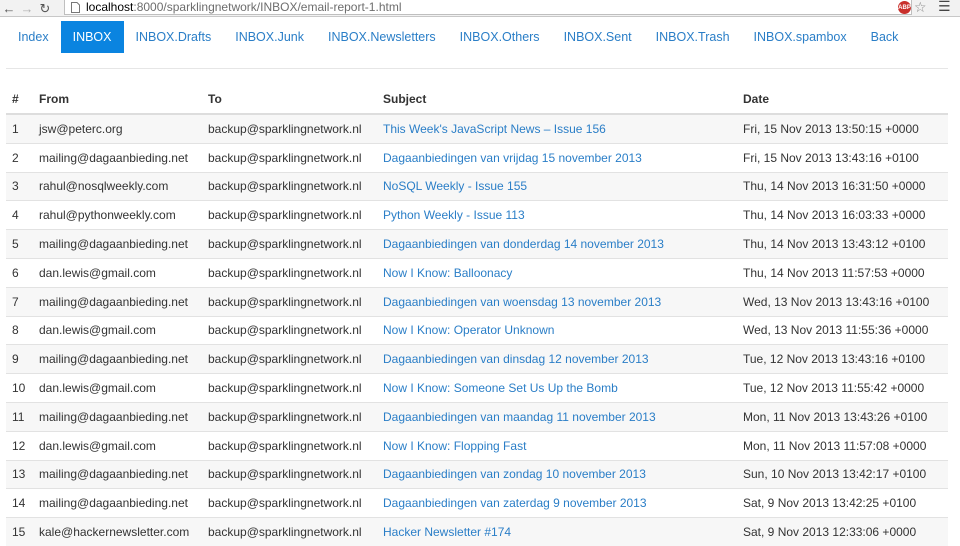 The width and height of the screenshot is (960, 546). What do you see at coordinates (19, 416) in the screenshot?
I see `row-number: 11` at bounding box center [19, 416].